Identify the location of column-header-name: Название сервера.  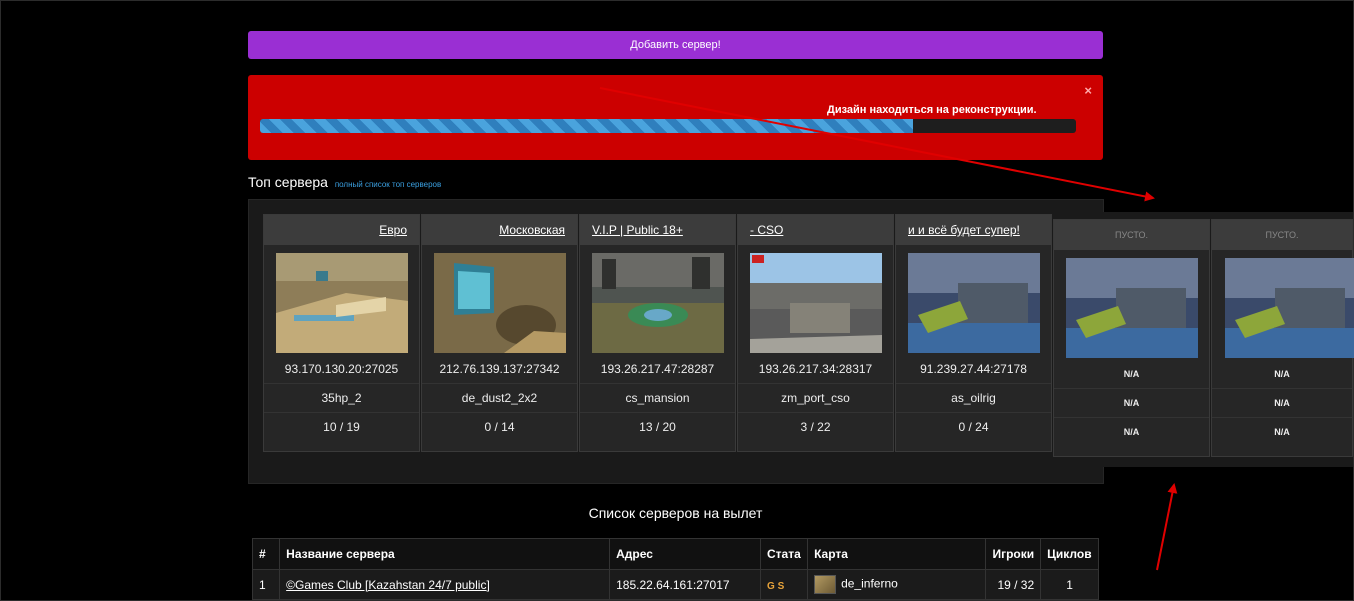
(445, 554).